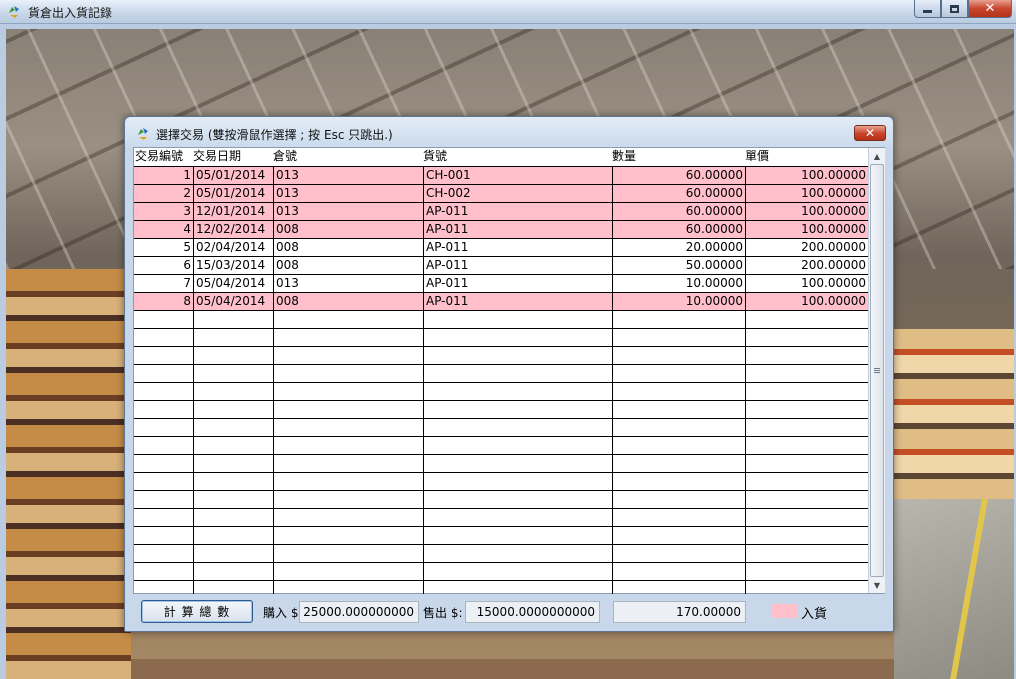  Describe the element at coordinates (187, 193) in the screenshot. I see `cell-id: 2` at that location.